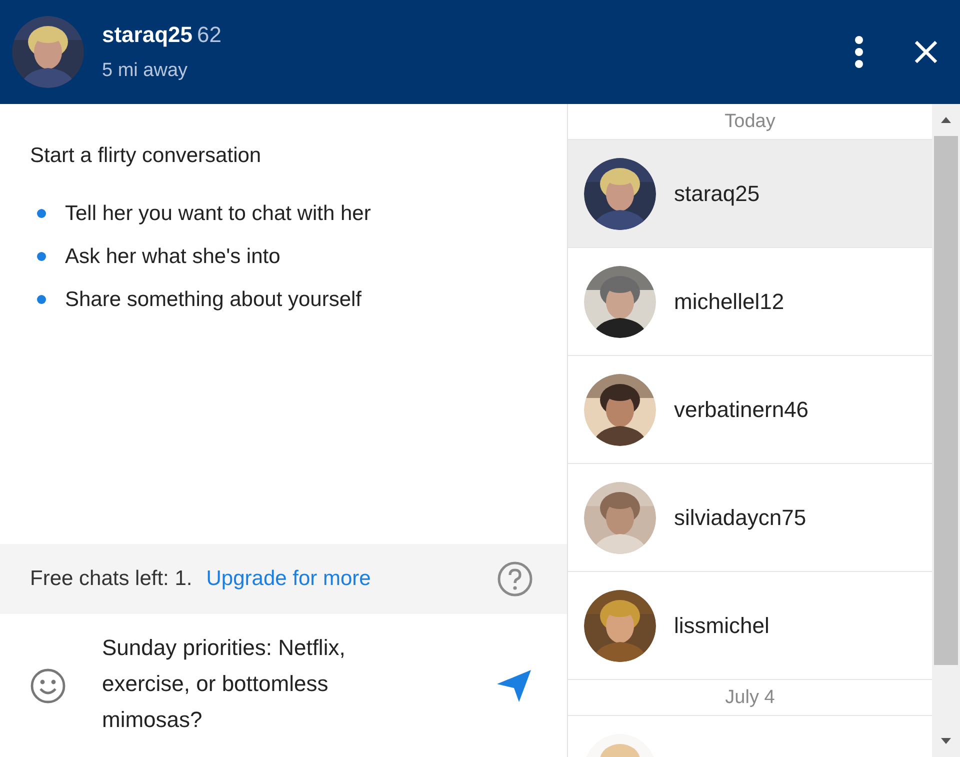 The image size is (960, 757). Describe the element at coordinates (750, 121) in the screenshot. I see `date-label: Today` at that location.